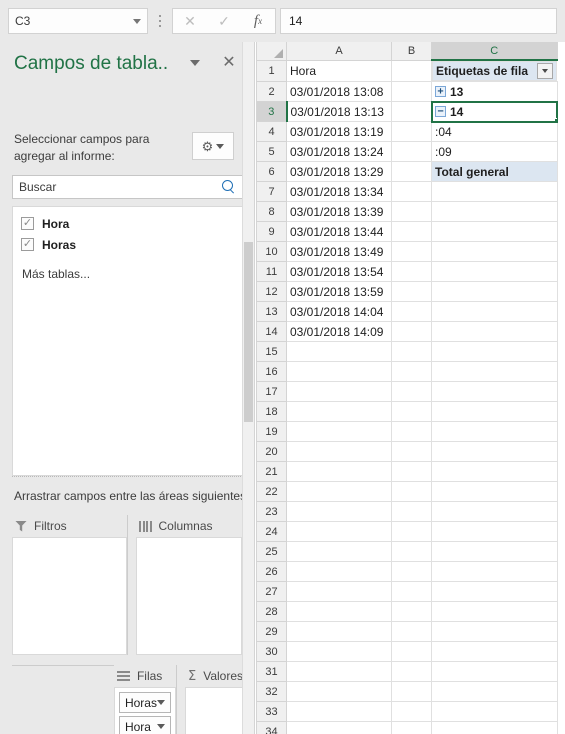 The image size is (565, 734). Describe the element at coordinates (339, 131) in the screenshot. I see `cell-a4: 03/01/2018 13:19` at that location.